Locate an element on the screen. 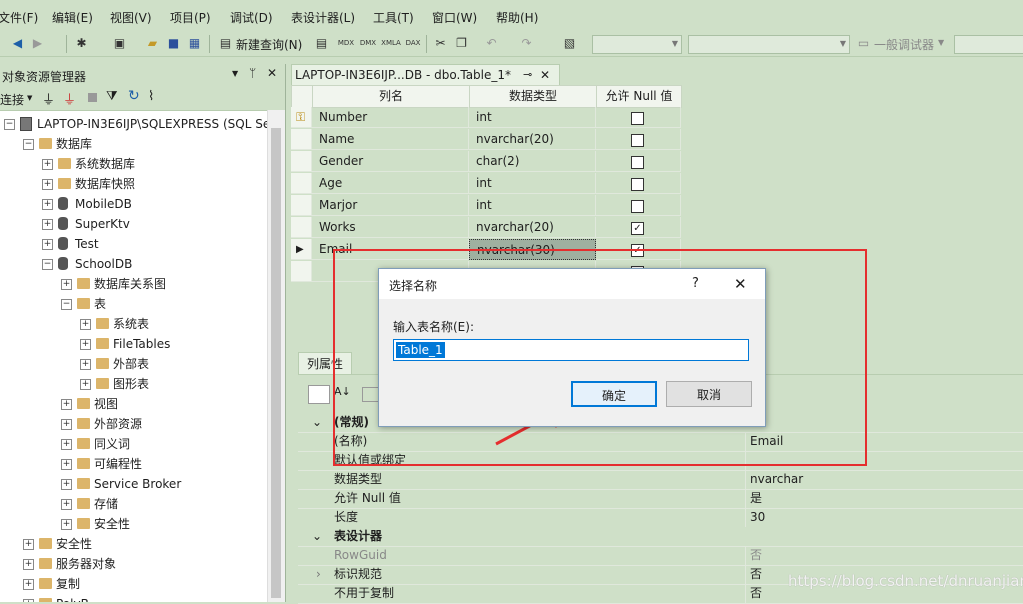  property-row: 允许 Null 值 是 is located at coordinates (660, 499).